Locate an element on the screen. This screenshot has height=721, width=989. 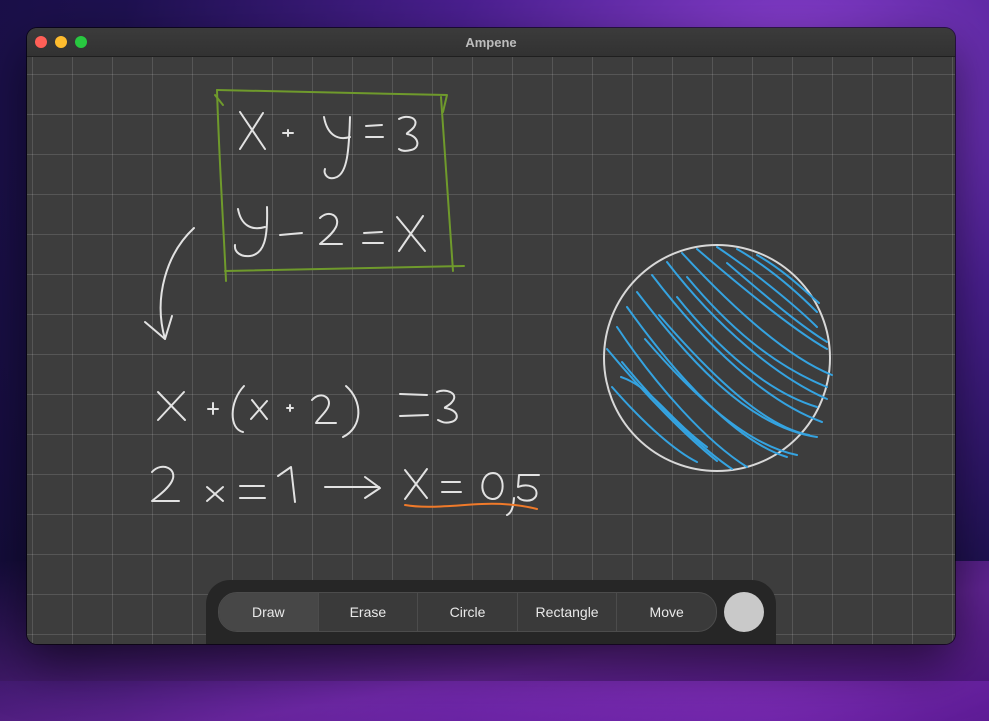
move-tool-button: Move is located at coordinates (666, 612).